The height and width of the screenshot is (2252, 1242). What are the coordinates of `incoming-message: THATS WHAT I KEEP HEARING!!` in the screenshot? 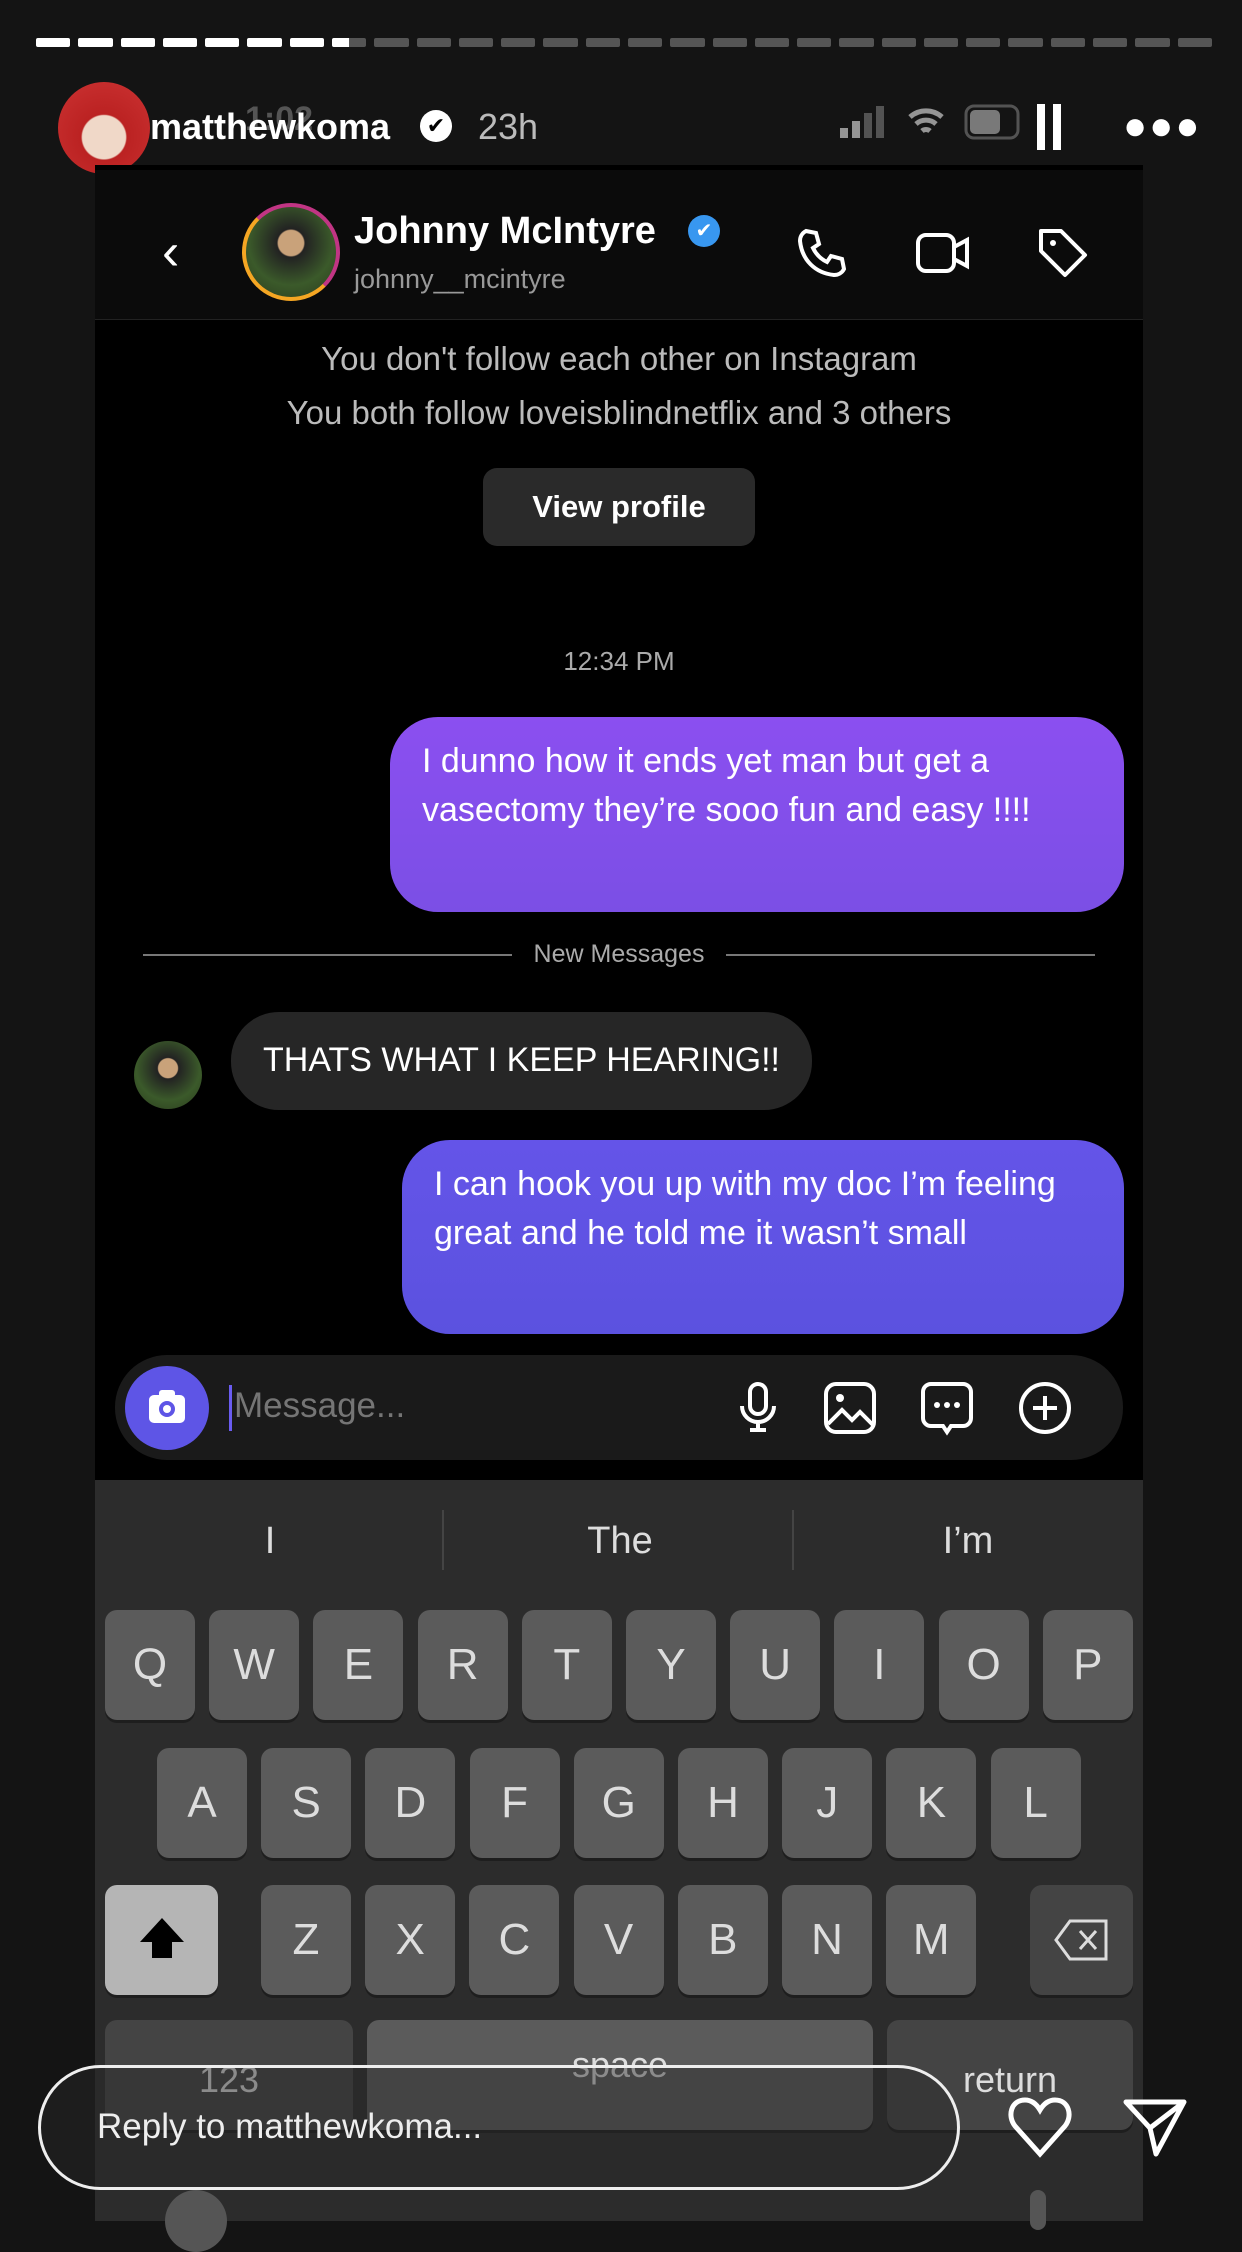 It's located at (522, 1061).